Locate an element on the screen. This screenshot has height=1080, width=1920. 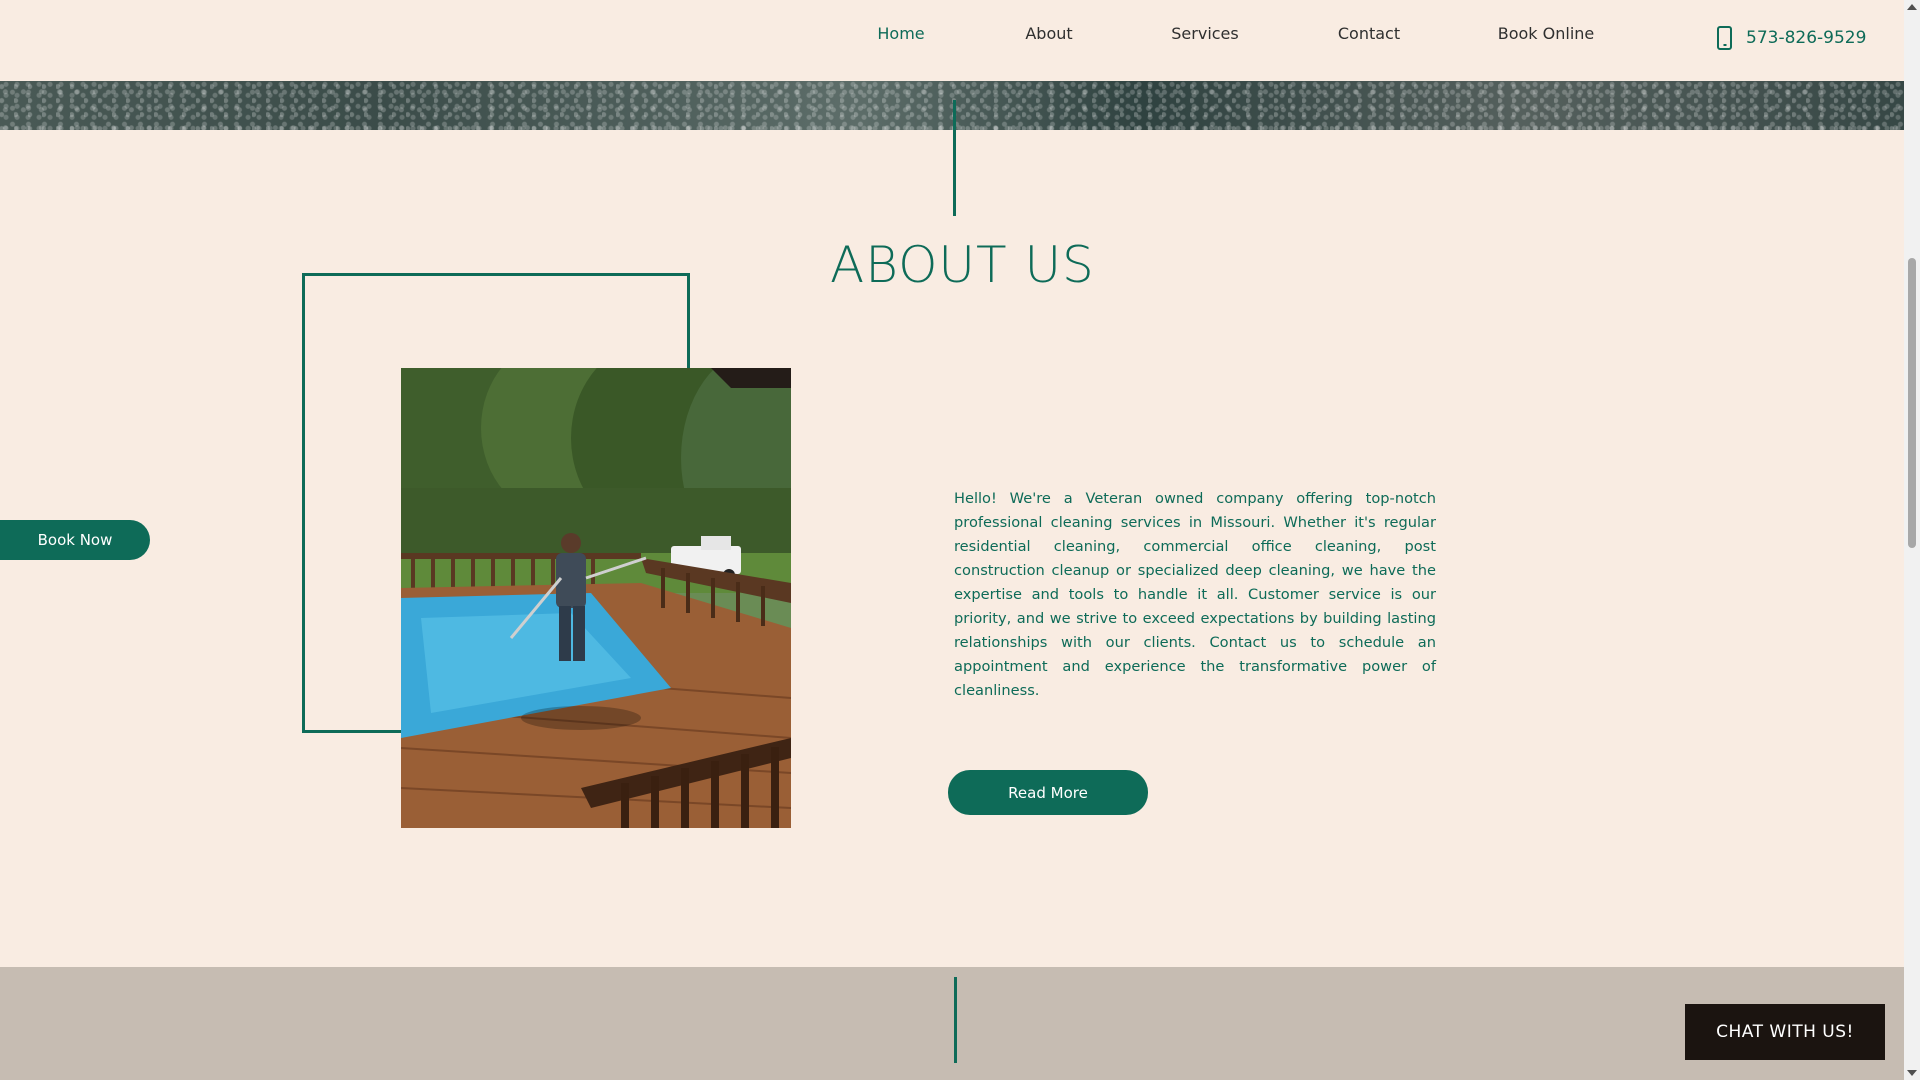
about-title: ABOUT US is located at coordinates (962, 265).